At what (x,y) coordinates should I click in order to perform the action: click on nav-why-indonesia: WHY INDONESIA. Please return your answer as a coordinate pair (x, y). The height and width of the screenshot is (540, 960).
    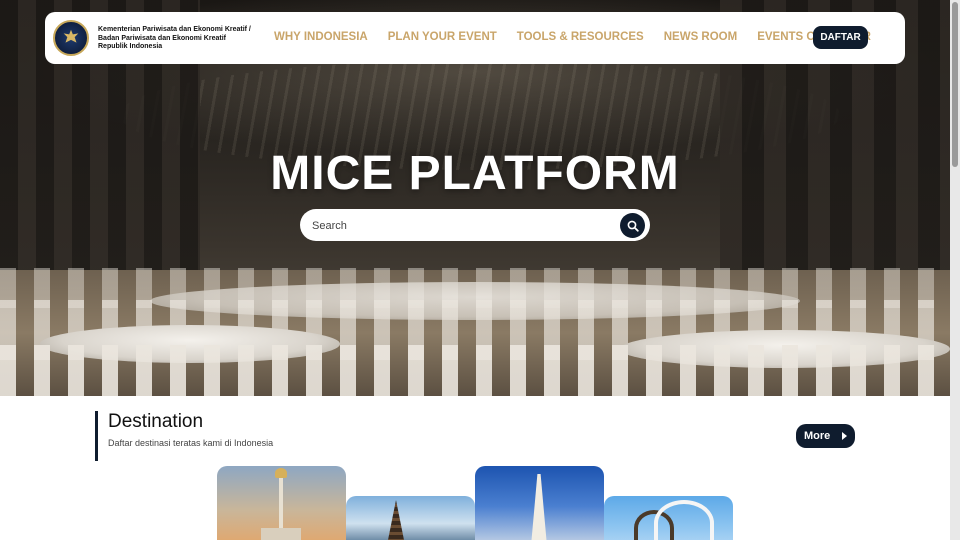
    Looking at the image, I should click on (321, 37).